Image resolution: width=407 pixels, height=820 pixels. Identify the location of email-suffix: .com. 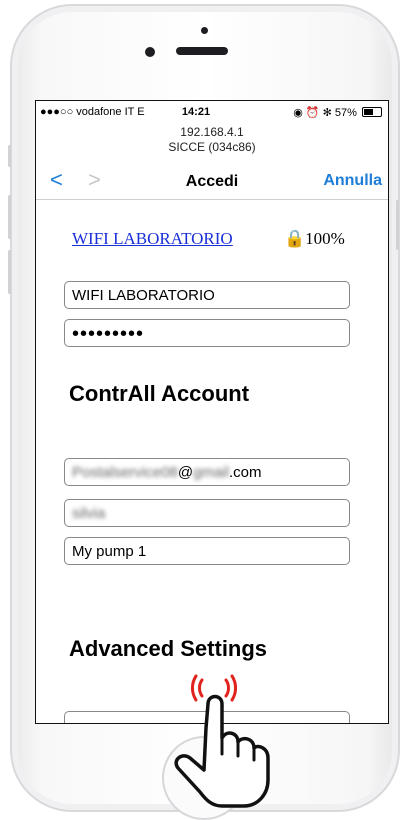
(245, 472).